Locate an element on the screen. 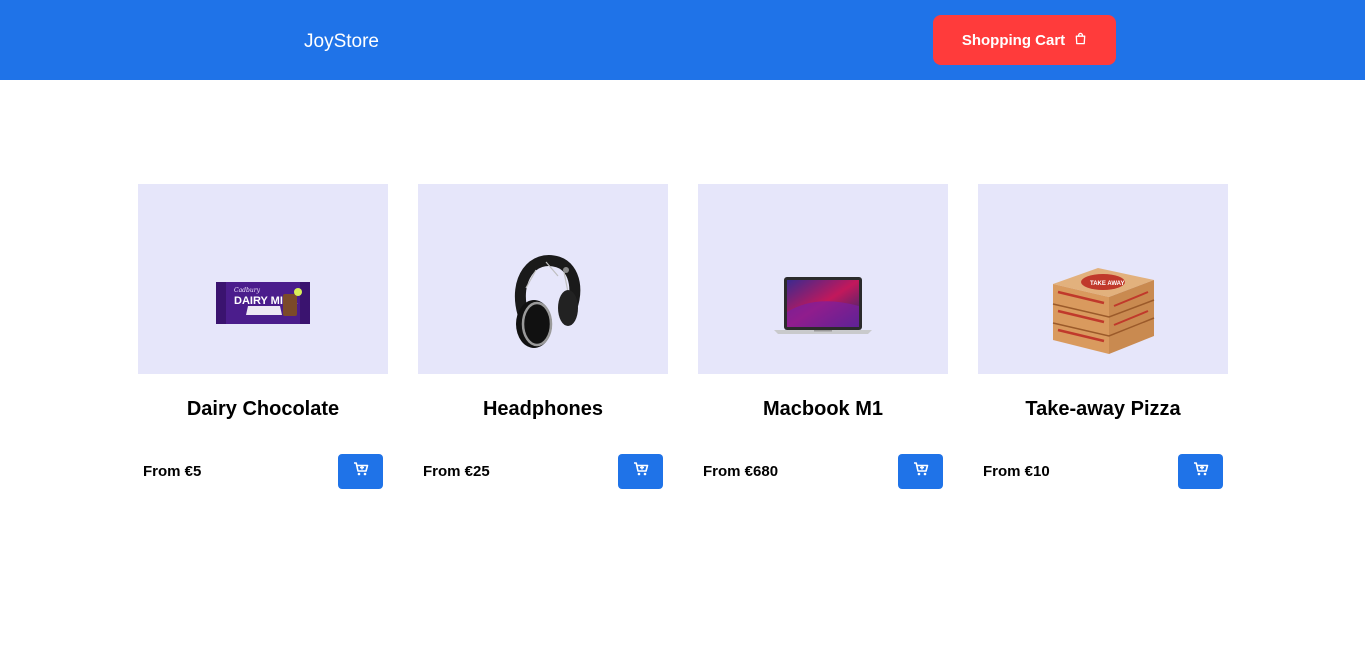 Image resolution: width=1365 pixels, height=656 pixels. pizza-boxes-image: TAKE AWAY is located at coordinates (1103, 279).